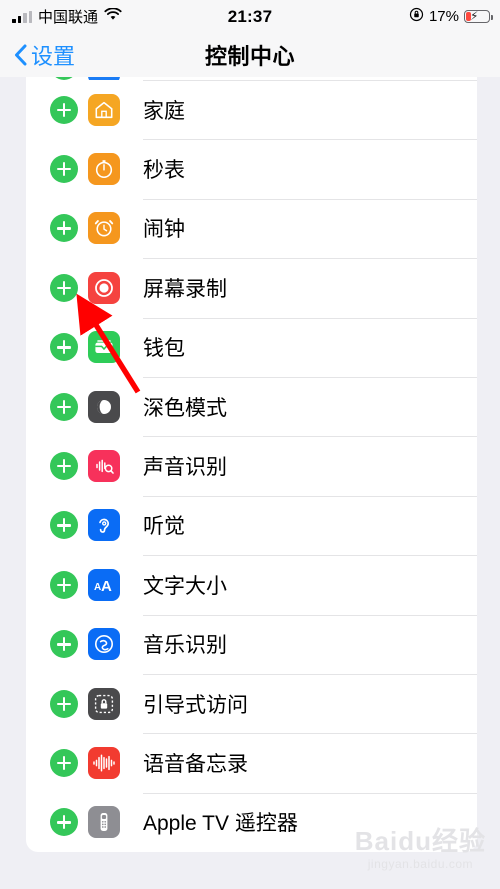 This screenshot has width=500, height=889. I want to click on list-item: 引导式访问, so click(251, 703).